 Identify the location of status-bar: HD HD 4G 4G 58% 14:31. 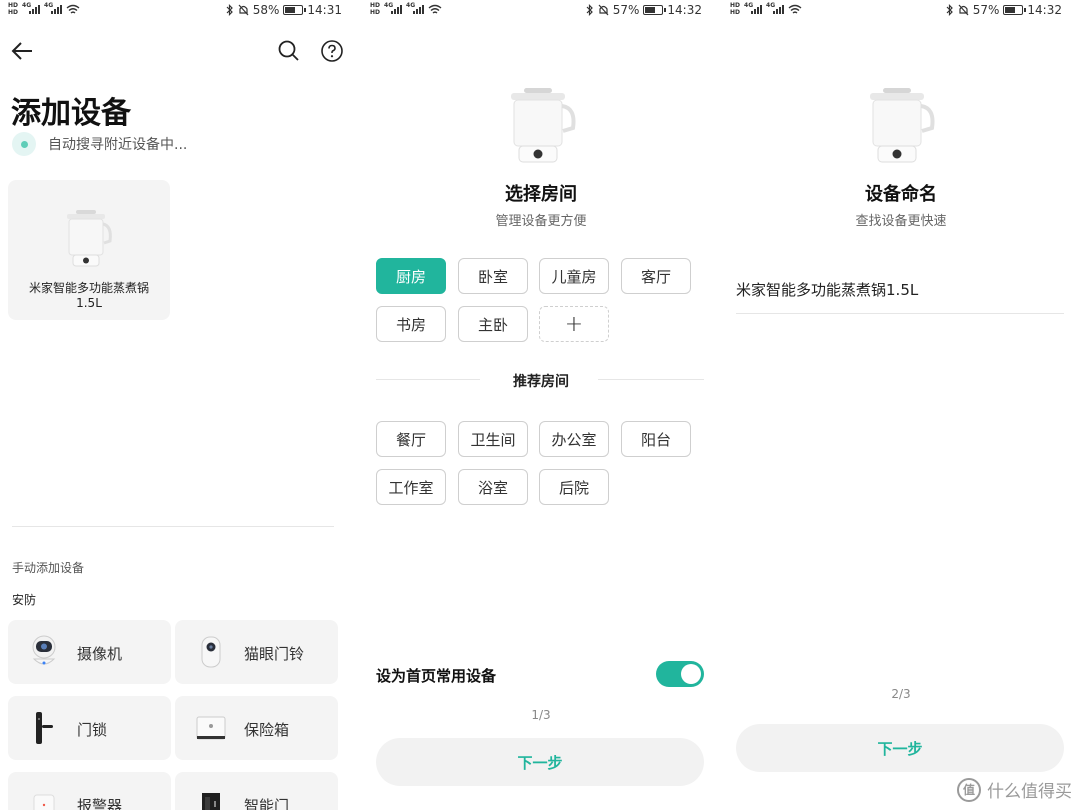
(180, 10).